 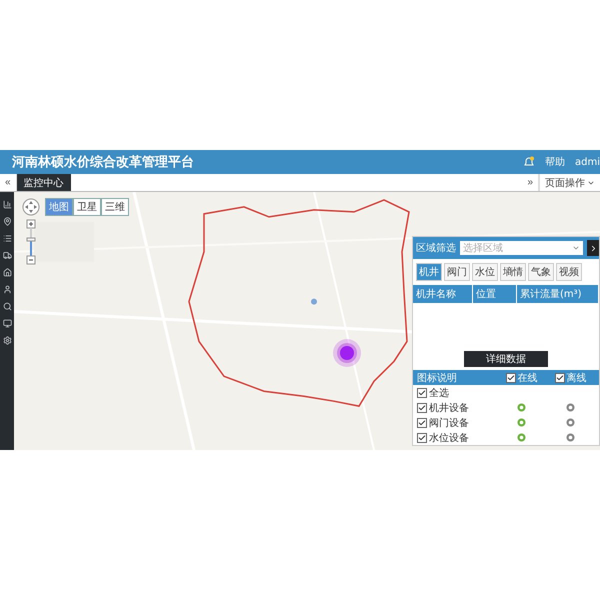 I want to click on column-header: 累计流量(m³), so click(x=558, y=294).